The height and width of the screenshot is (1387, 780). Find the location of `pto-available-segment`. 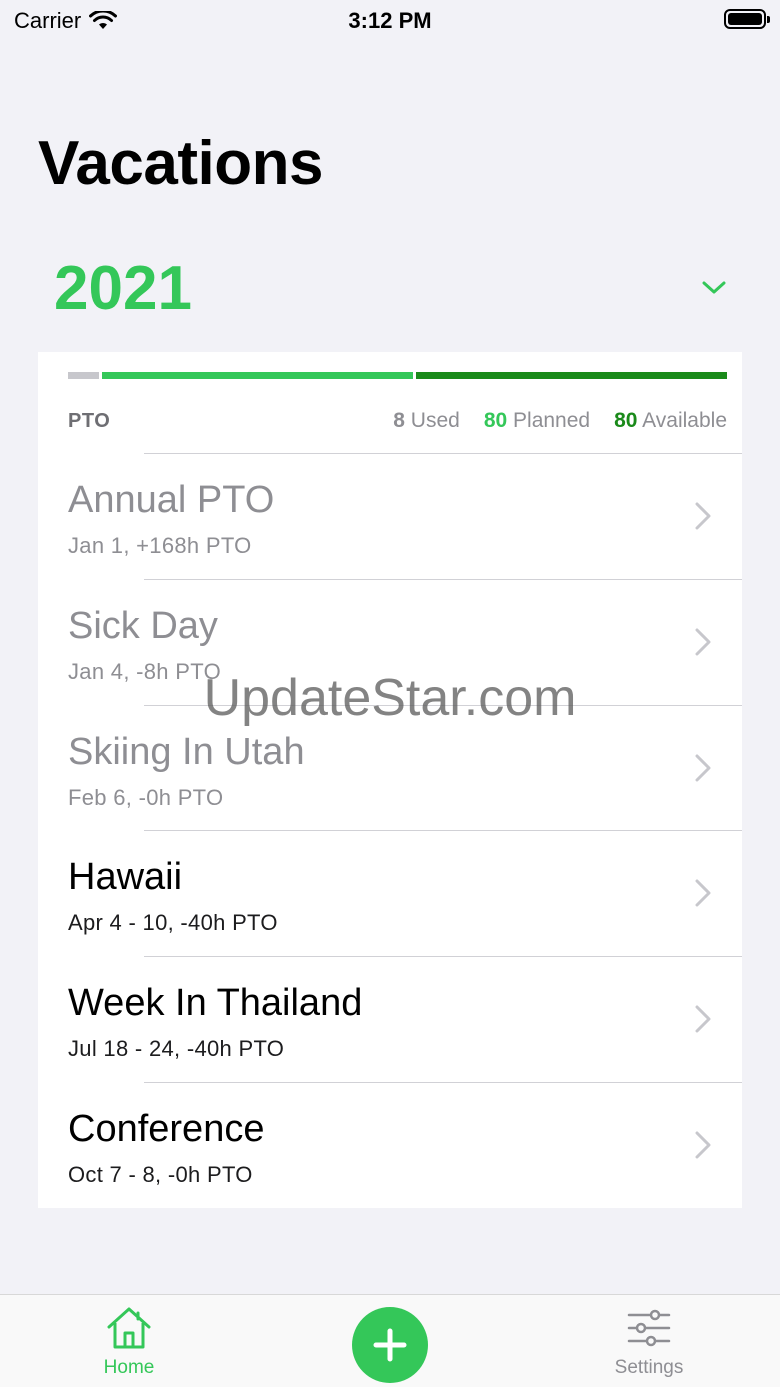

pto-available-segment is located at coordinates (571, 375).